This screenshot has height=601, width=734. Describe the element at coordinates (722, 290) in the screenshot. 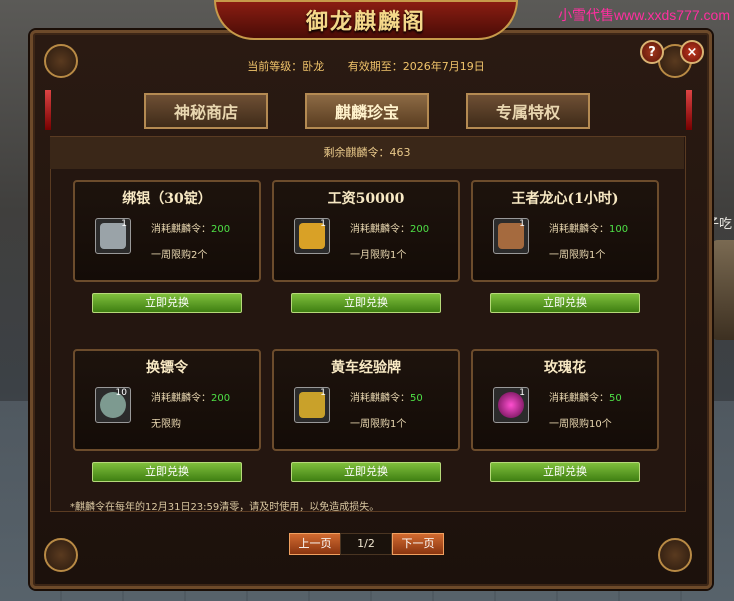

I see `background-character` at that location.